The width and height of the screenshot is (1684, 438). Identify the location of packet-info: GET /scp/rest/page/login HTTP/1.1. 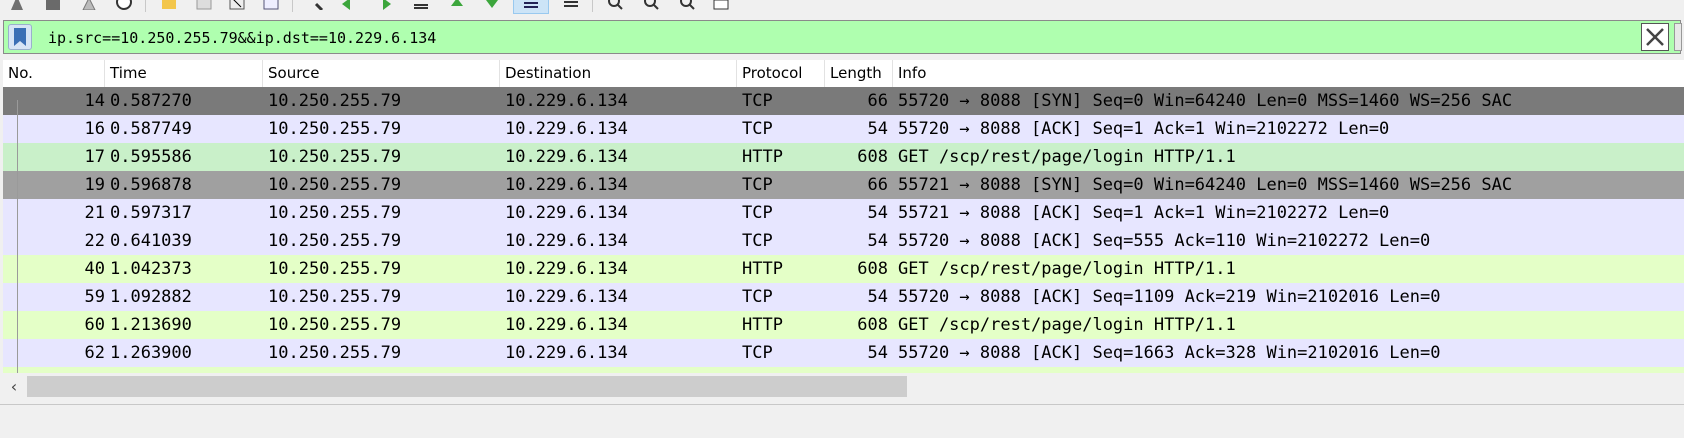
(1067, 325).